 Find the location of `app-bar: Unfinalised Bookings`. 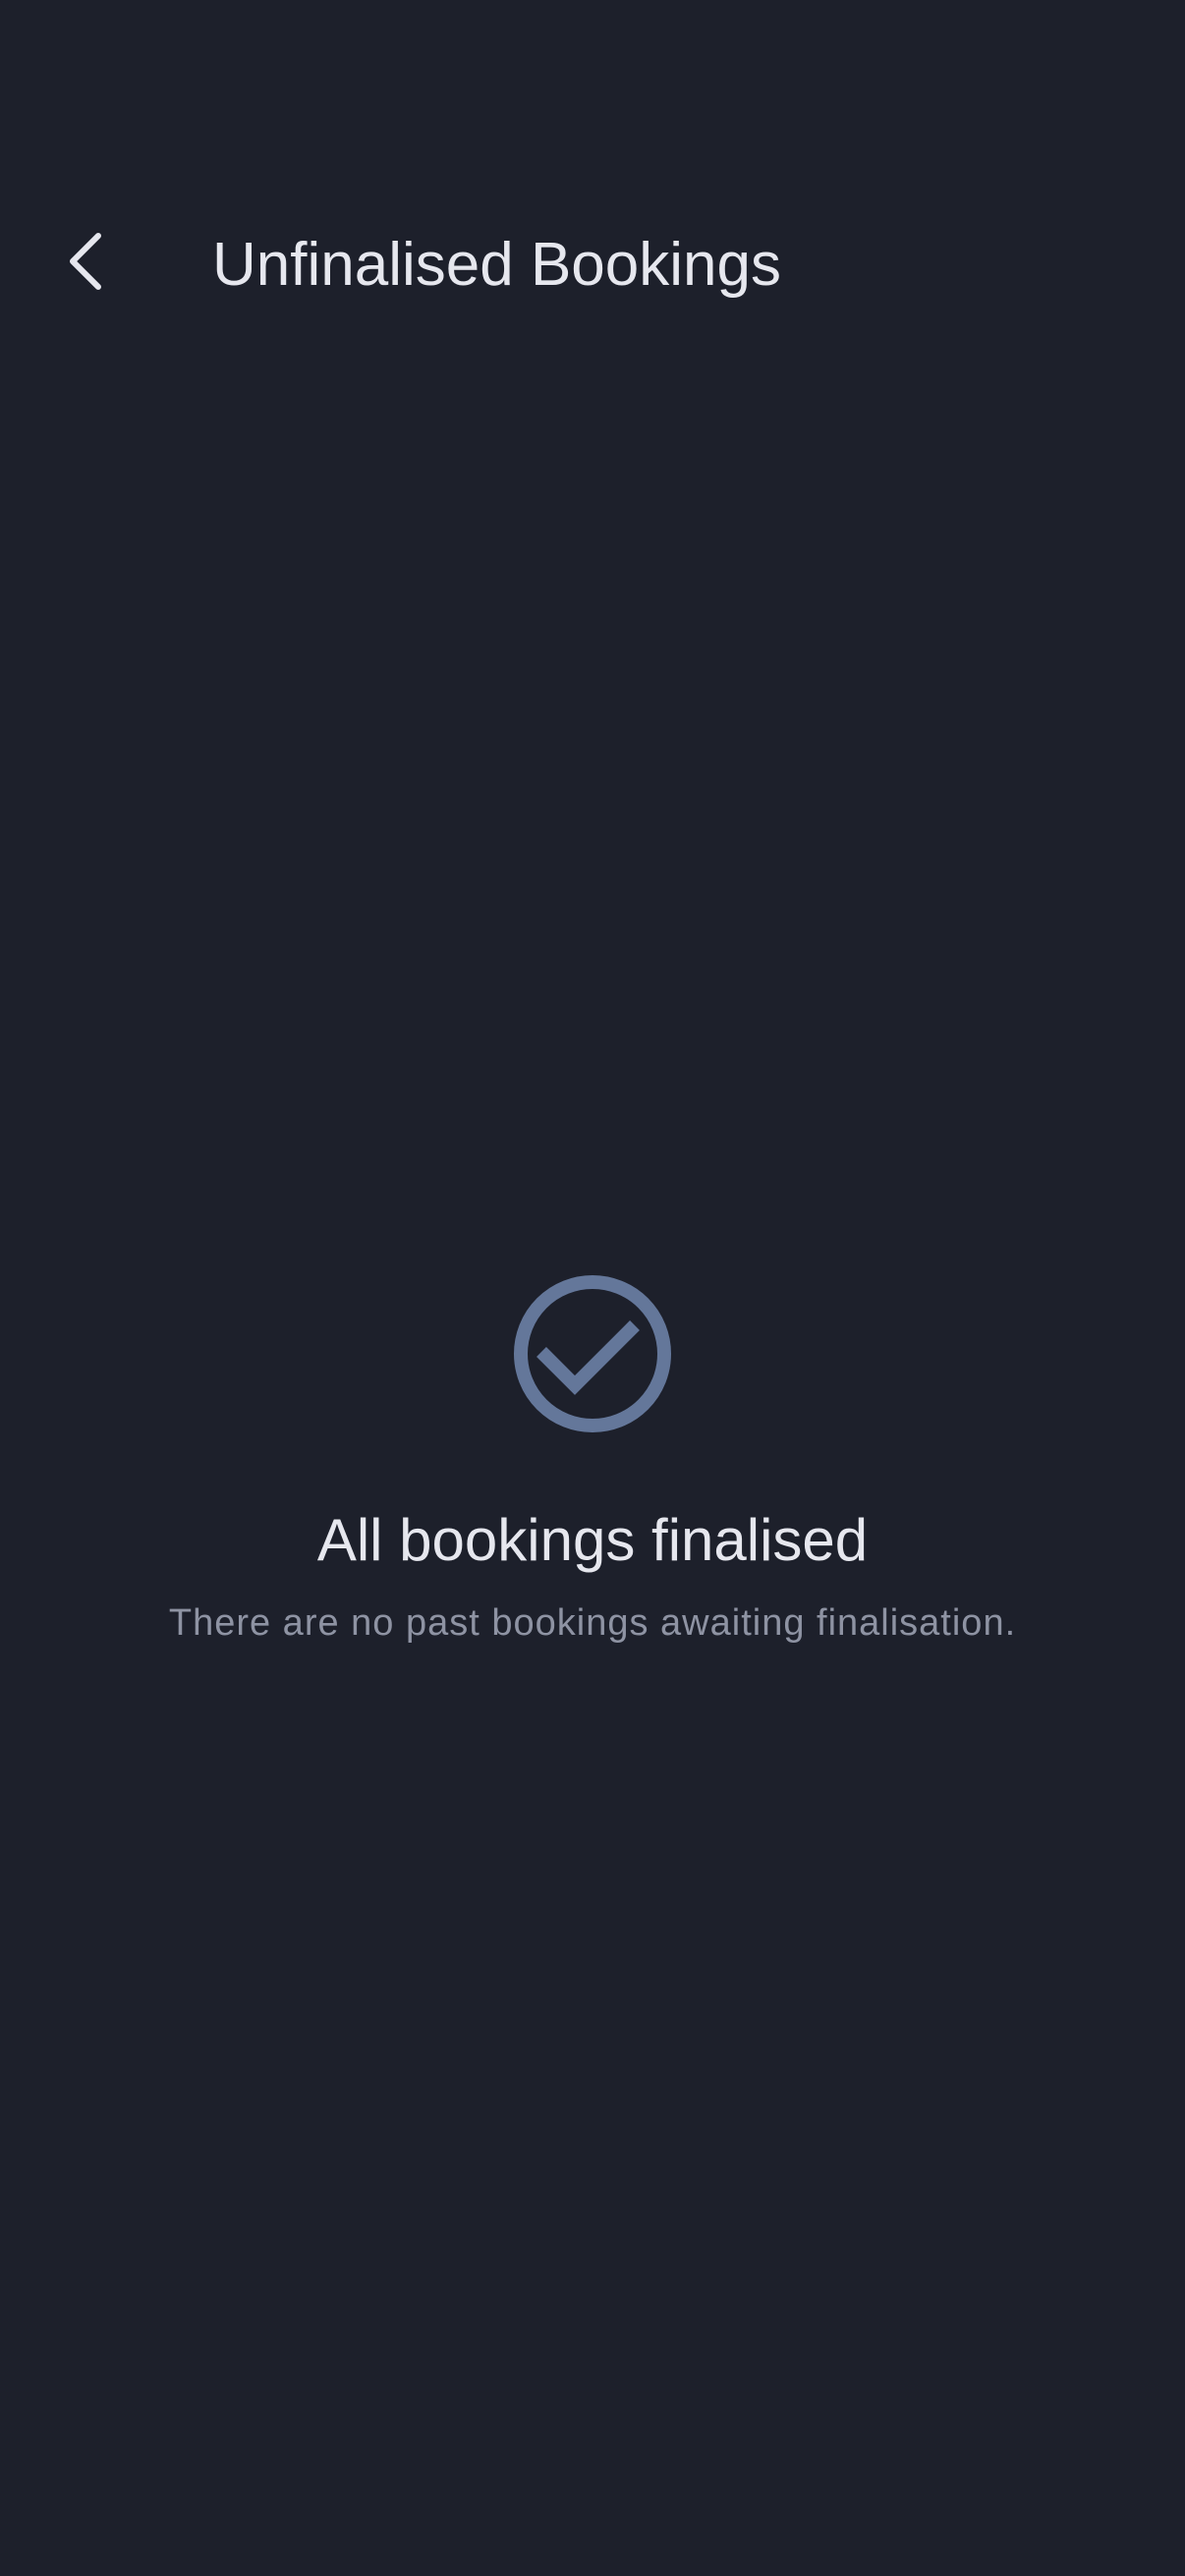

app-bar: Unfinalised Bookings is located at coordinates (592, 265).